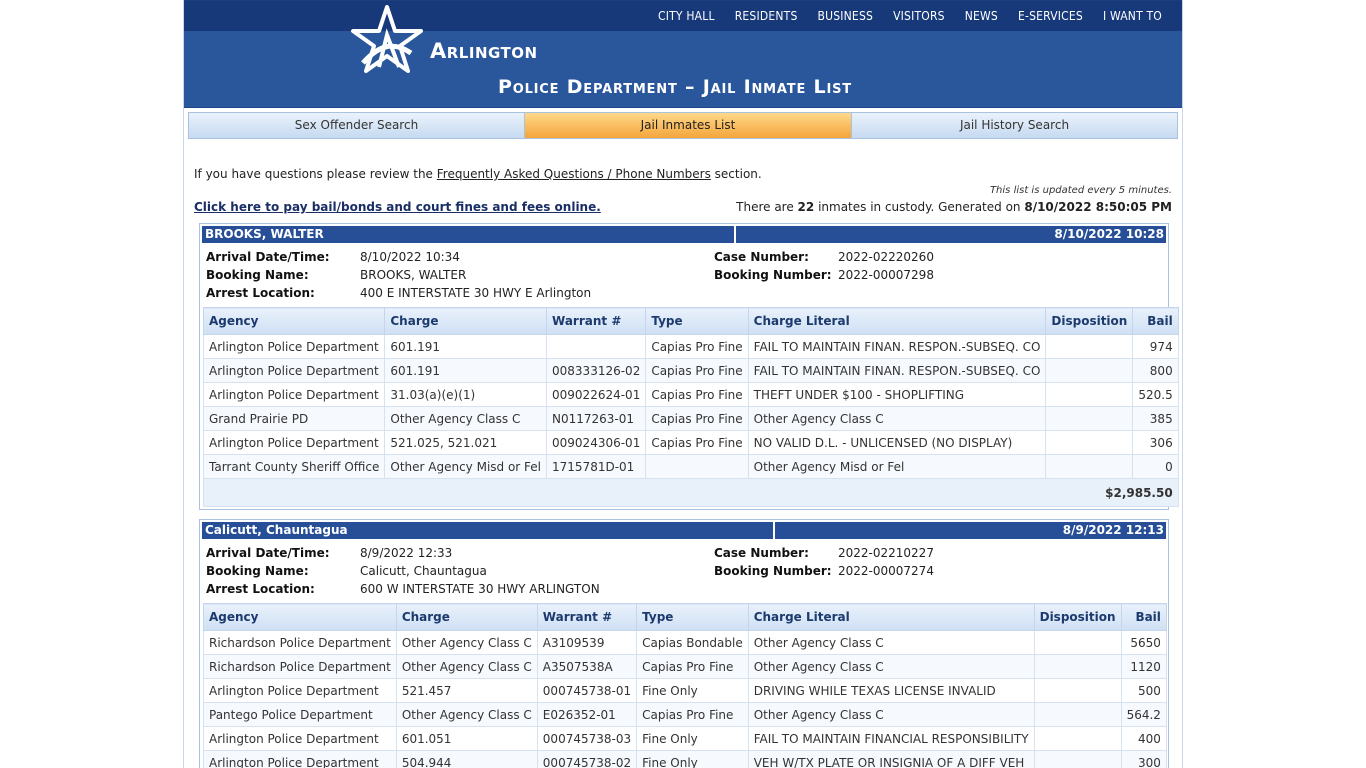 Image resolution: width=1366 pixels, height=768 pixels. I want to click on arrival-value: 8/10/2022 10:34, so click(410, 257).